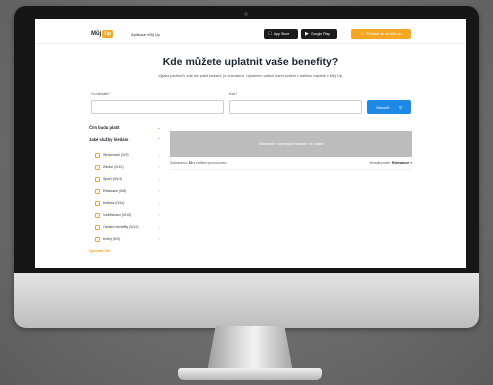 The image size is (493, 385). I want to click on filter-item-relaxace: Relaxace (0/8) ⌄, so click(128, 191).